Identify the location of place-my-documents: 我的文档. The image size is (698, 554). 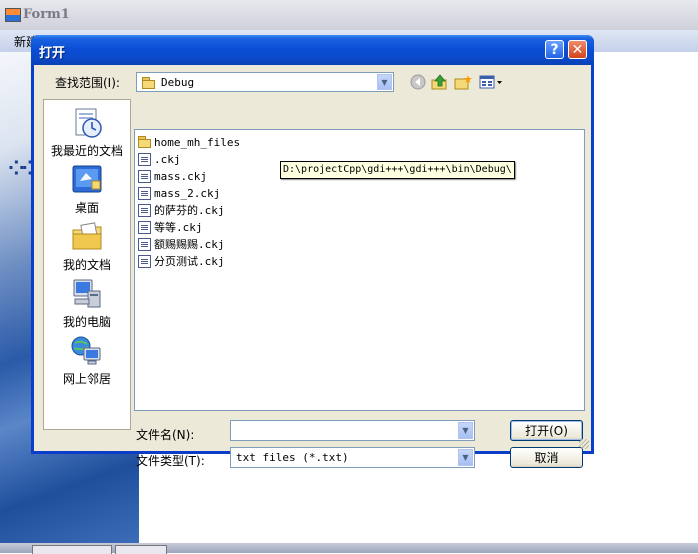
(87, 246).